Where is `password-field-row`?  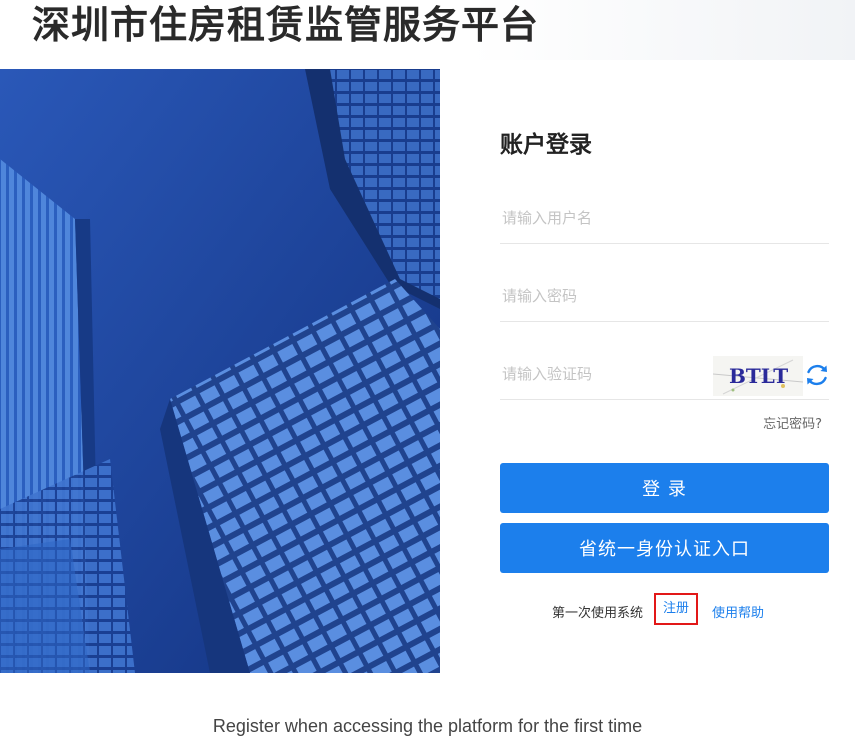
password-field-row is located at coordinates (664, 298).